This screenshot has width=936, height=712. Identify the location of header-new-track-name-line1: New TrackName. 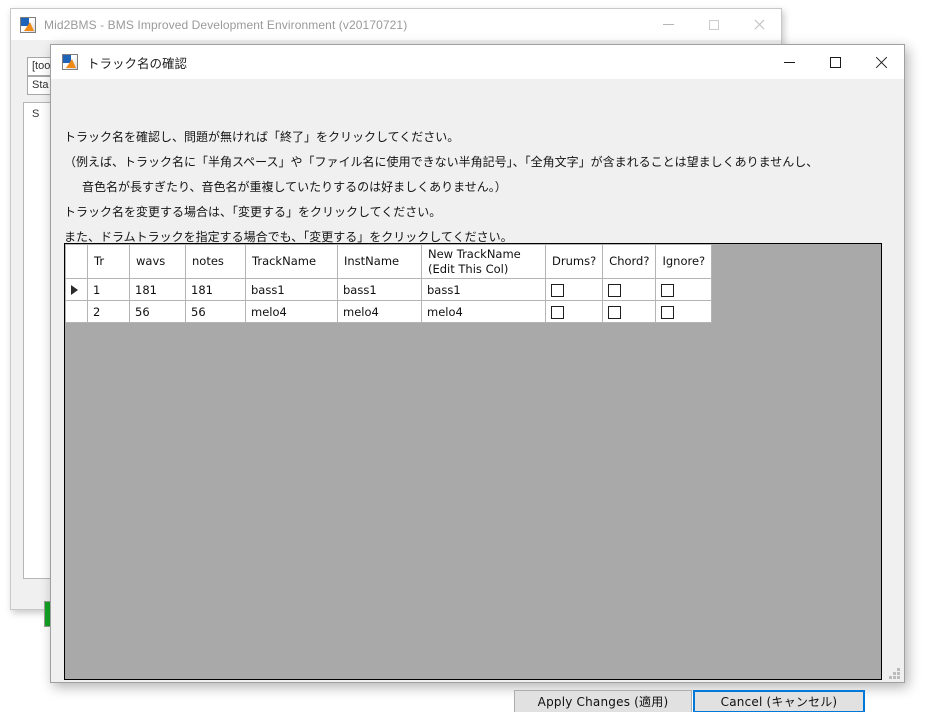
(474, 253).